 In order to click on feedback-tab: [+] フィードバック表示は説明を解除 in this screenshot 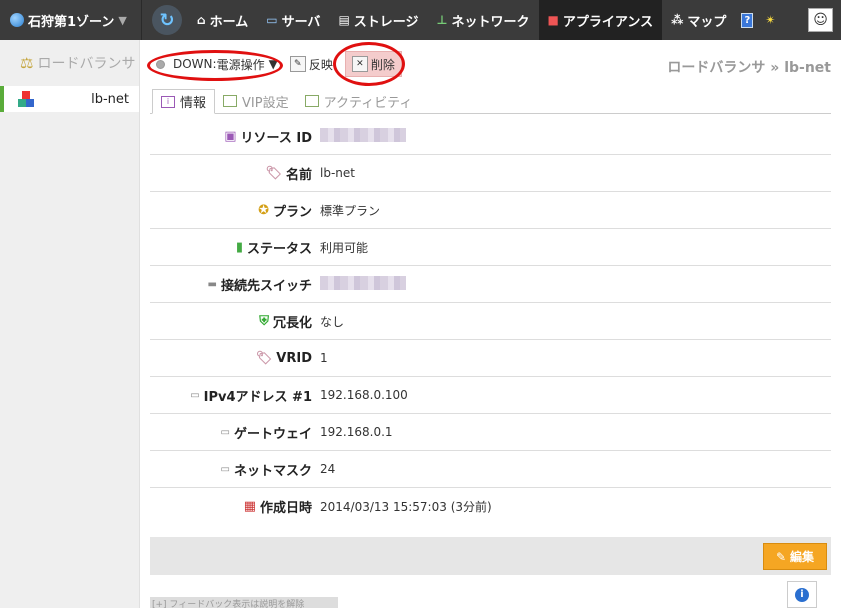, I will do `click(244, 602)`.